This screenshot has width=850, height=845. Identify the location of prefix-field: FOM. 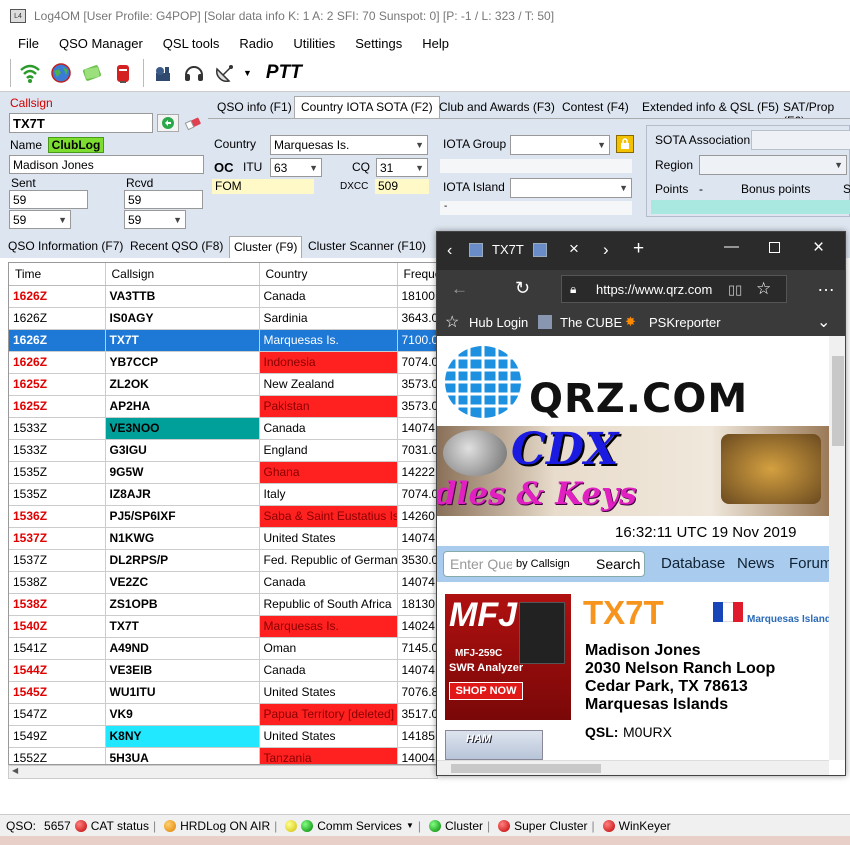
(263, 186).